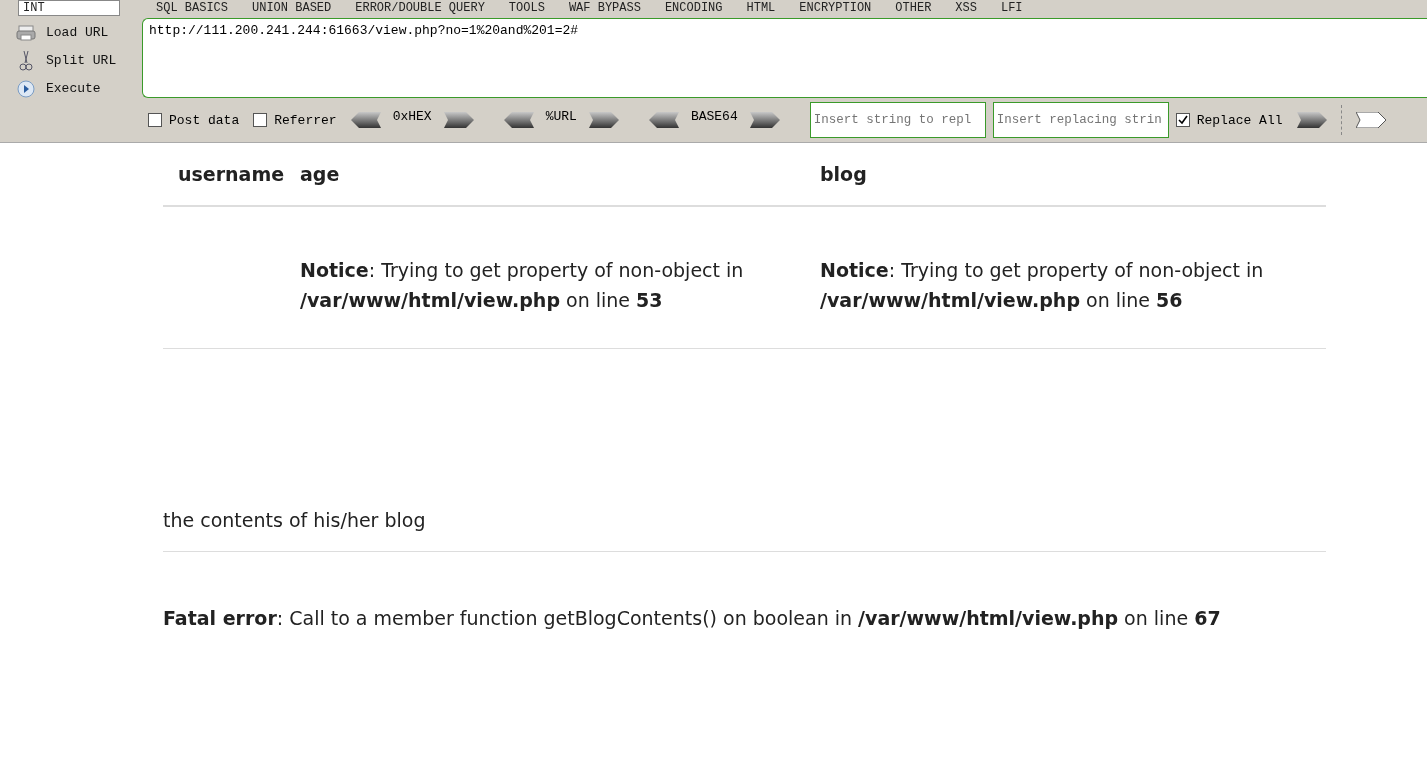  Describe the element at coordinates (844, 174) in the screenshot. I see `column-header: blog` at that location.